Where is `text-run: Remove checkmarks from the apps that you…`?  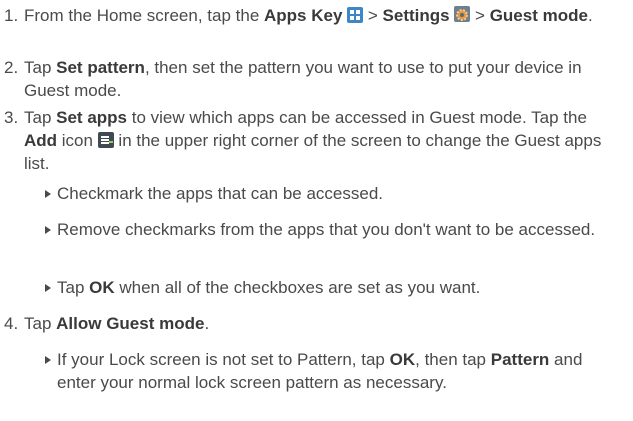 text-run: Remove checkmarks from the apps that you… is located at coordinates (326, 229).